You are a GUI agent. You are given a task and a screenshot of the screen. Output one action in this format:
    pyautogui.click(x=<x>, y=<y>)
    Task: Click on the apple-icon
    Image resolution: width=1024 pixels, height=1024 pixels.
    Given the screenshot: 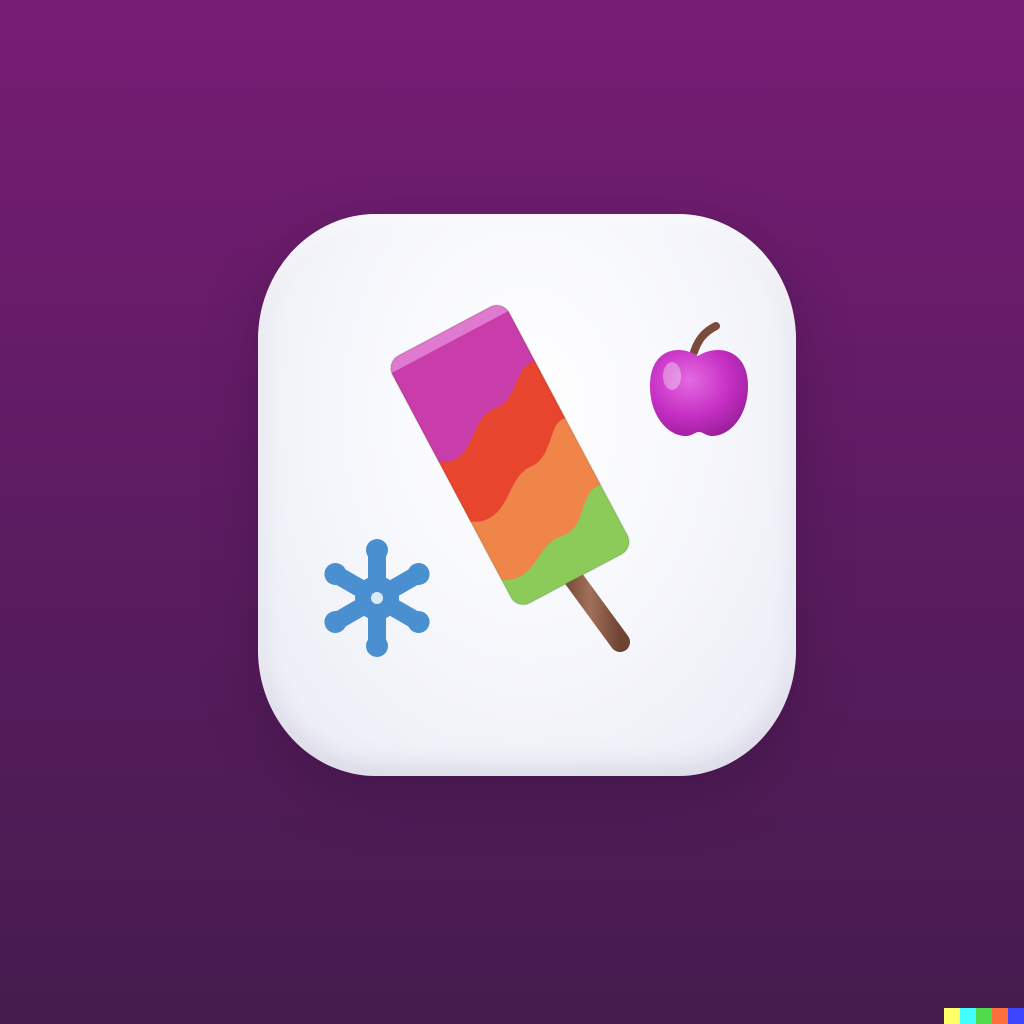 What is the action you would take?
    pyautogui.click(x=699, y=379)
    